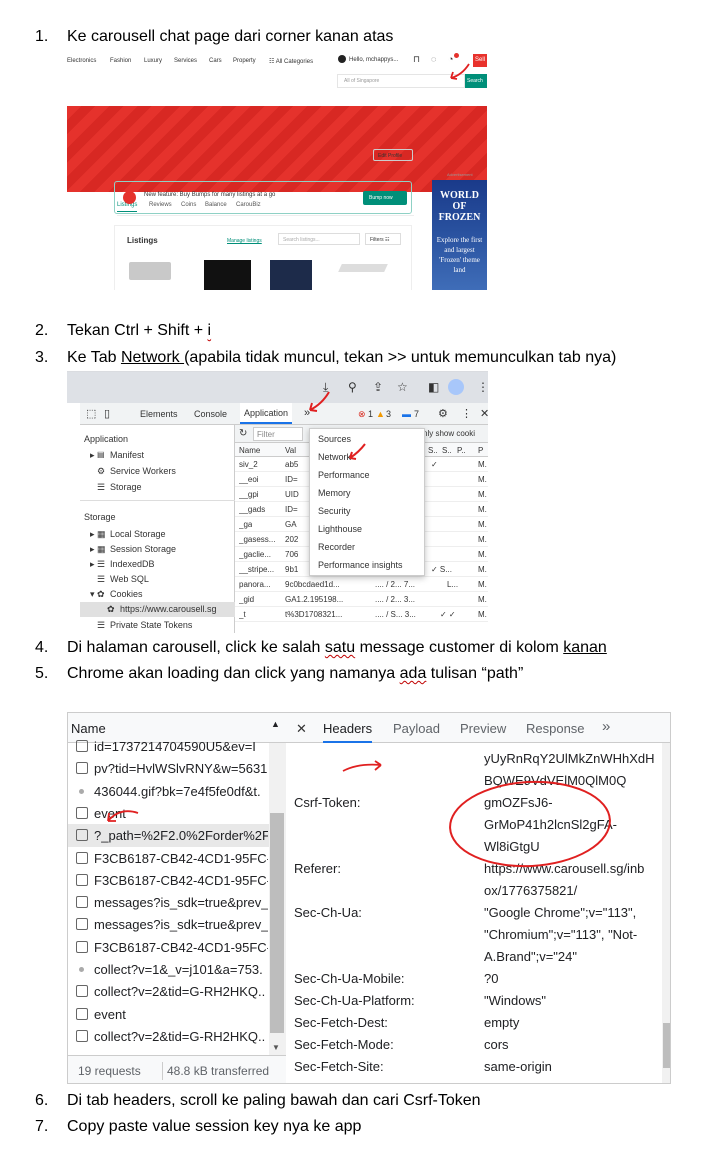 The image size is (721, 1156). Describe the element at coordinates (459, 647) in the screenshot. I see `step-text: message customer di kolom` at that location.